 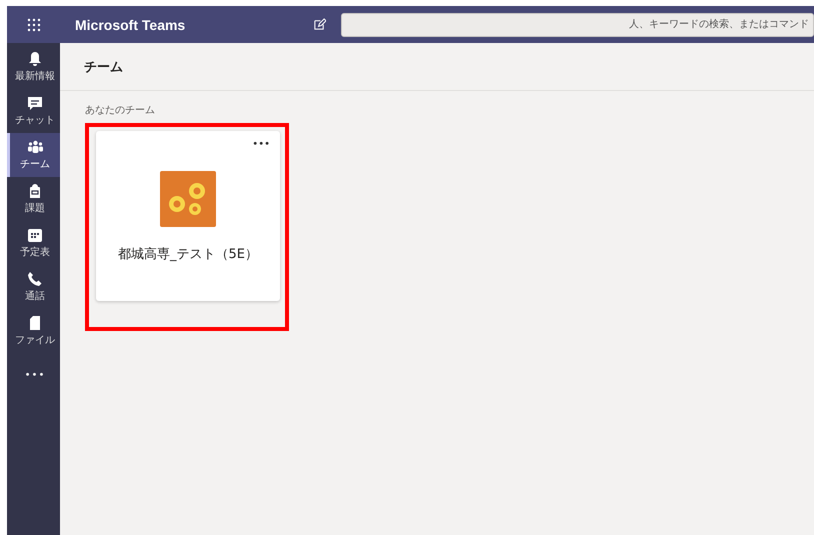 What do you see at coordinates (35, 235) in the screenshot?
I see `calendar-icon` at bounding box center [35, 235].